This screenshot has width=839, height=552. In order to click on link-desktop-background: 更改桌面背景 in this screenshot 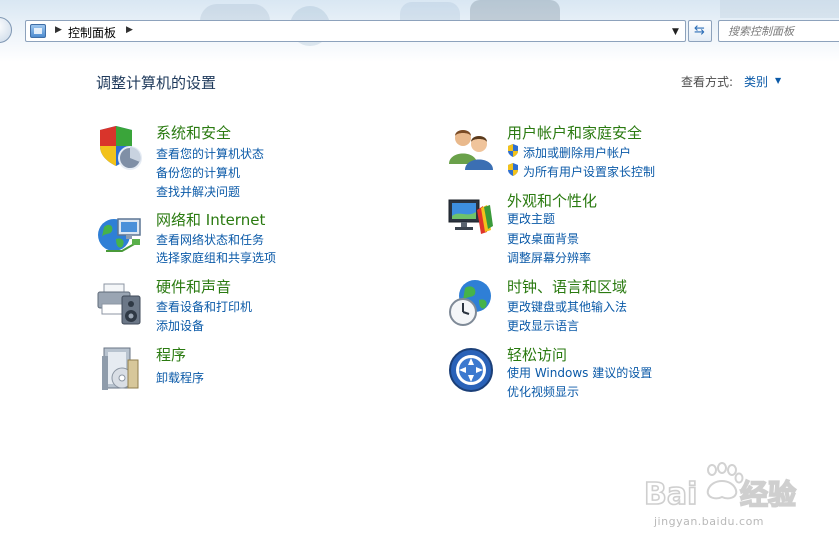, I will do `click(543, 238)`.